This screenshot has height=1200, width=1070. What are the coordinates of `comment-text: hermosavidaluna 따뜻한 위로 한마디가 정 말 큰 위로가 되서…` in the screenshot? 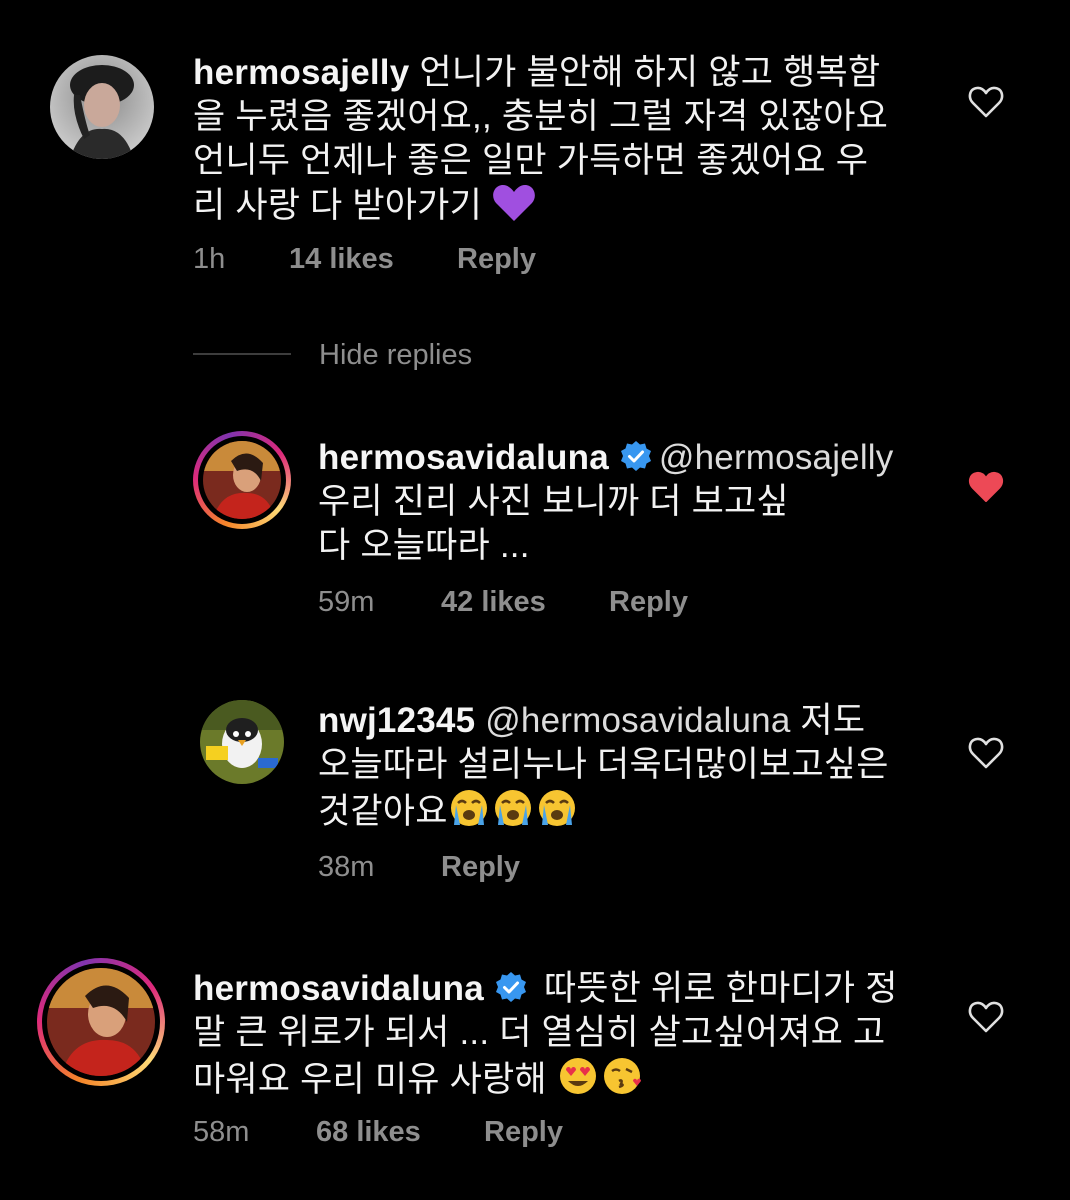 It's located at (565, 1037).